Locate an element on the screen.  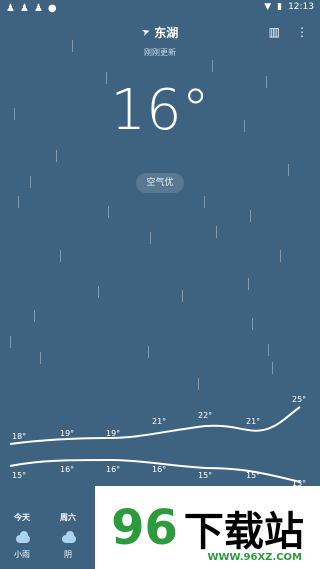
forecast-day-saturday: 周六 阴 is located at coordinates (68, 533).